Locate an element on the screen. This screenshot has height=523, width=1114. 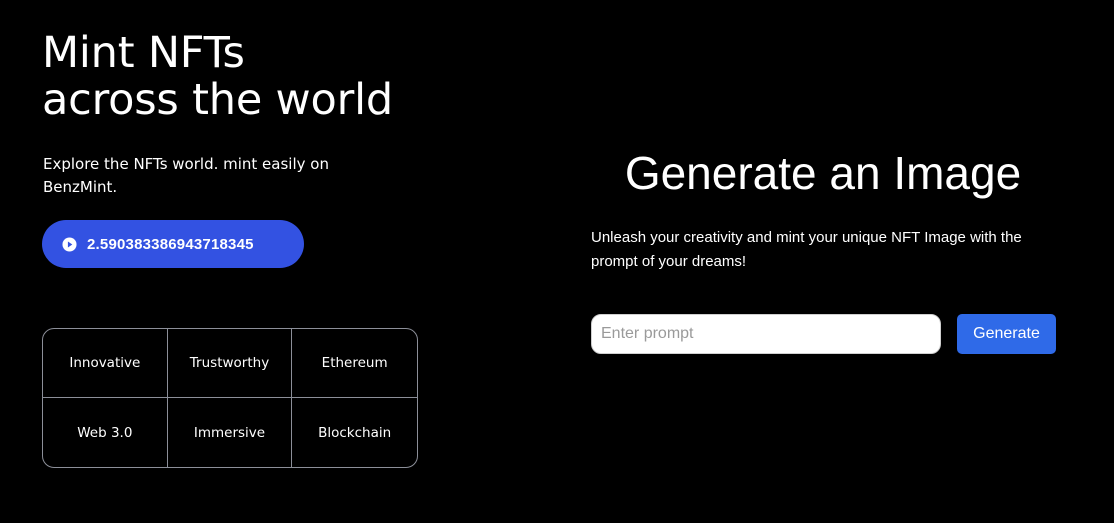
feature-ethereum: Ethereum is located at coordinates (354, 363).